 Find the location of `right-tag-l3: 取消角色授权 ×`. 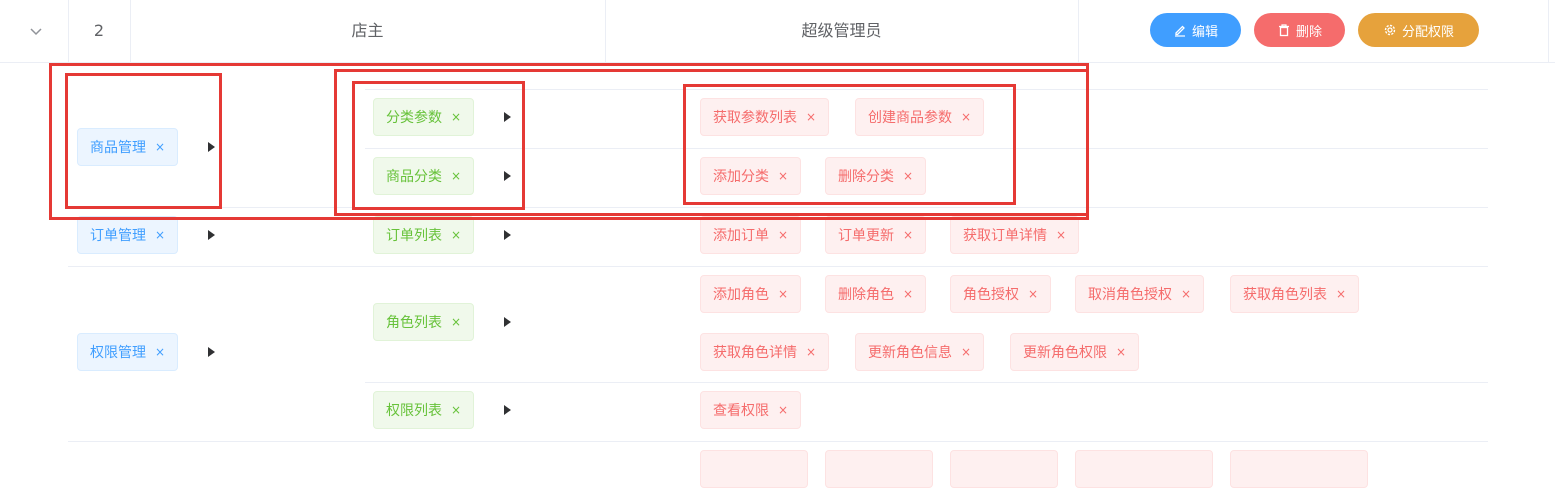

right-tag-l3: 取消角色授权 × is located at coordinates (1140, 294).